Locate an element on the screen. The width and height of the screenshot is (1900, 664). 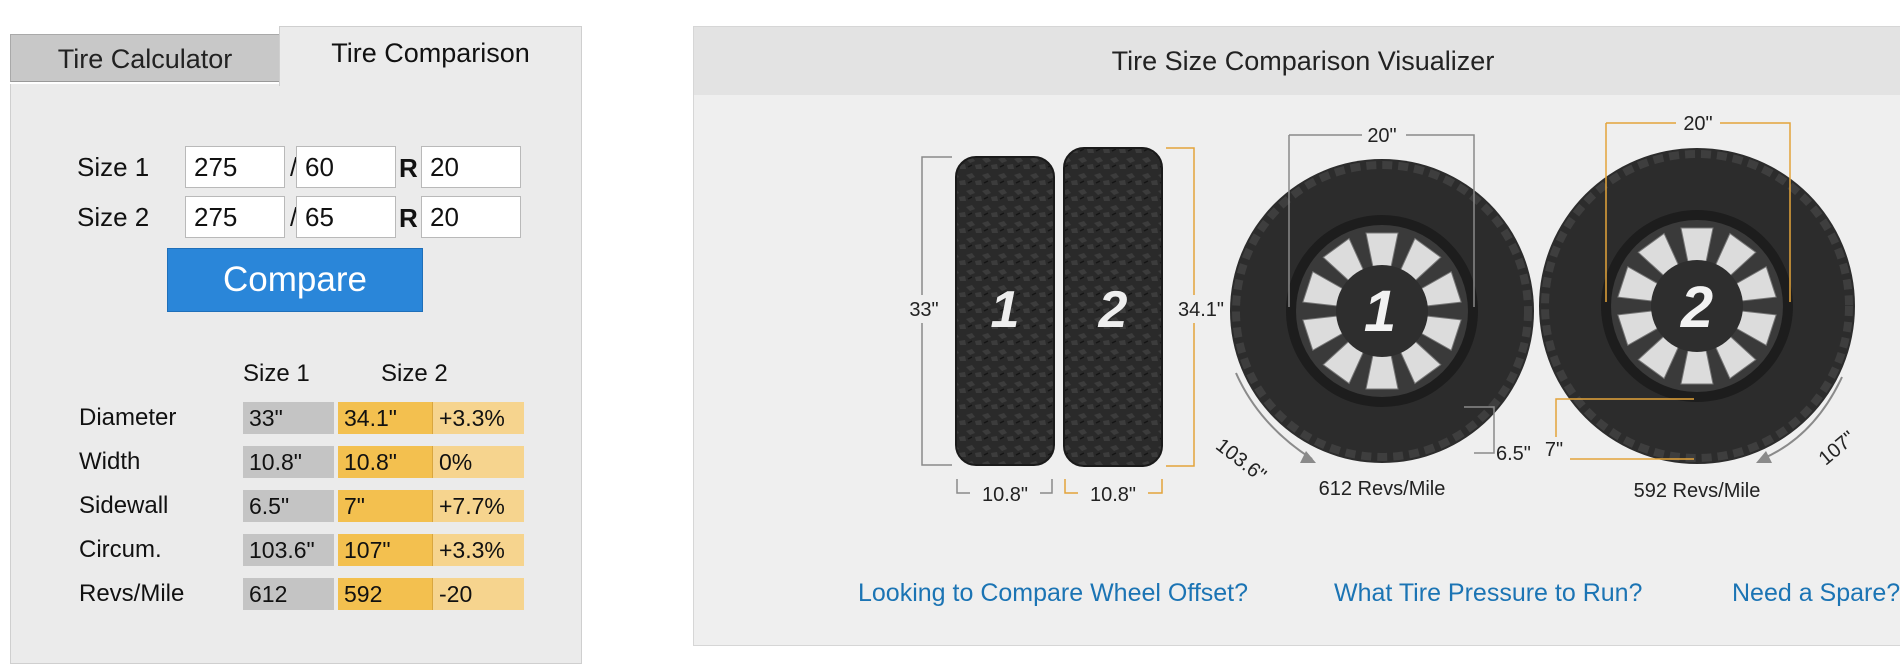
result-size1-value: 612 is located at coordinates (288, 594).